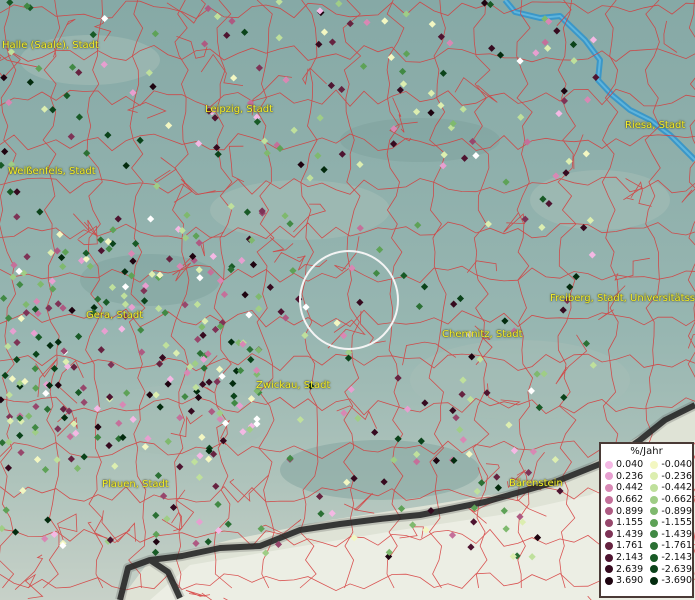 This screenshot has width=695, height=600. What do you see at coordinates (536, 483) in the screenshot?
I see `city-label: Bärenstein` at bounding box center [536, 483].